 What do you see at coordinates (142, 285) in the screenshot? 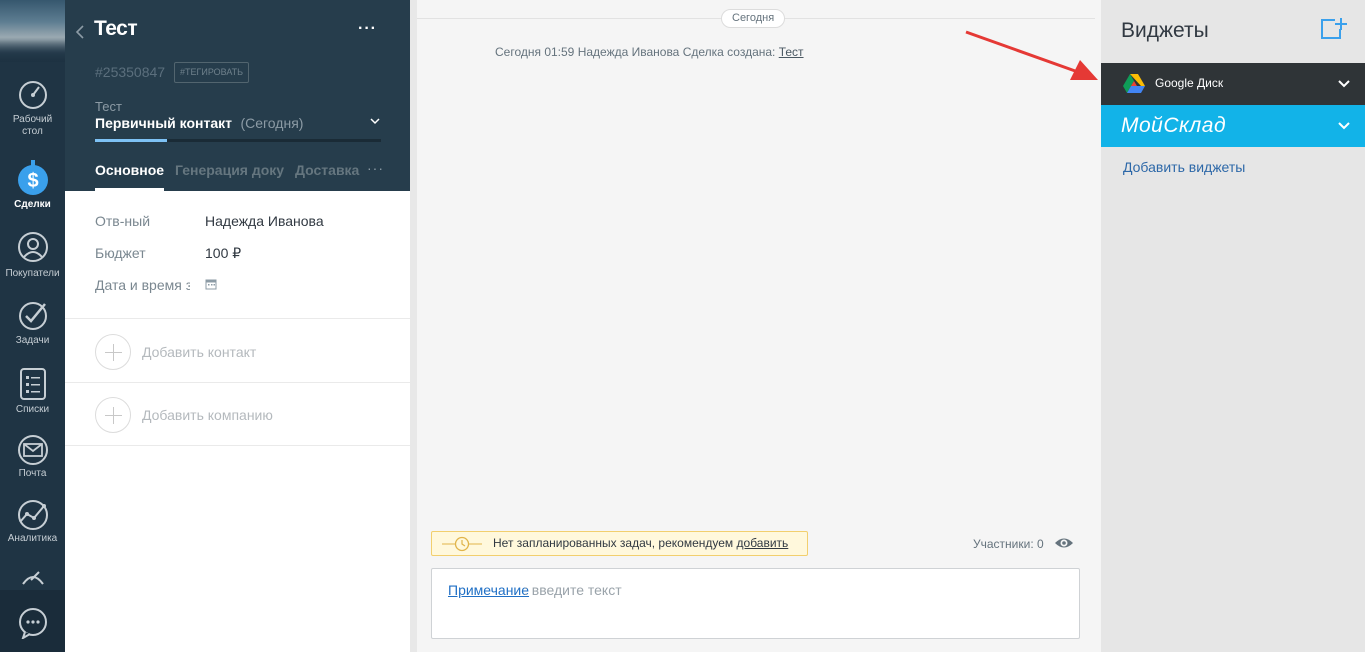
I see `field-label: Дата и время з` at bounding box center [142, 285].